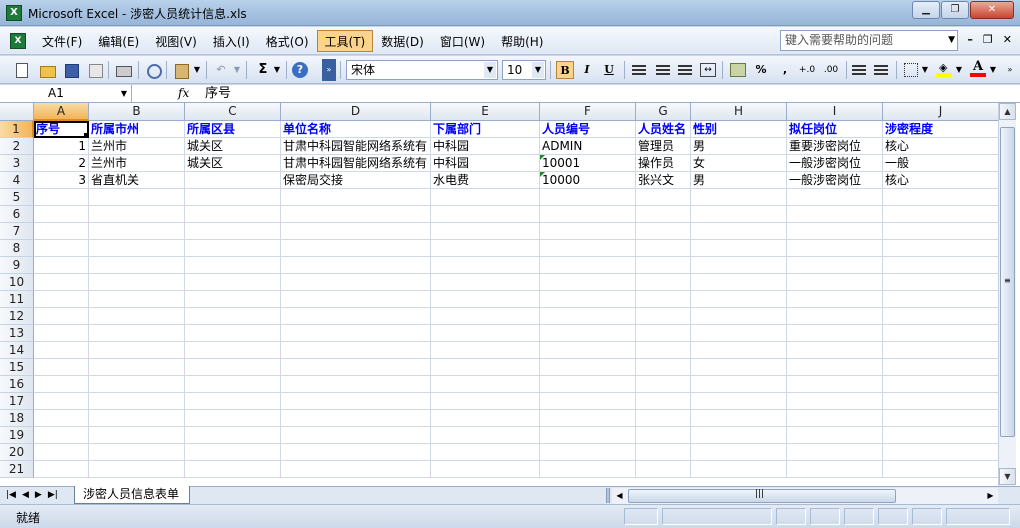 The height and width of the screenshot is (528, 1020). What do you see at coordinates (1007, 294) in the screenshot?
I see `vertical-scrollbar: ▲ ≡ ▼` at bounding box center [1007, 294].